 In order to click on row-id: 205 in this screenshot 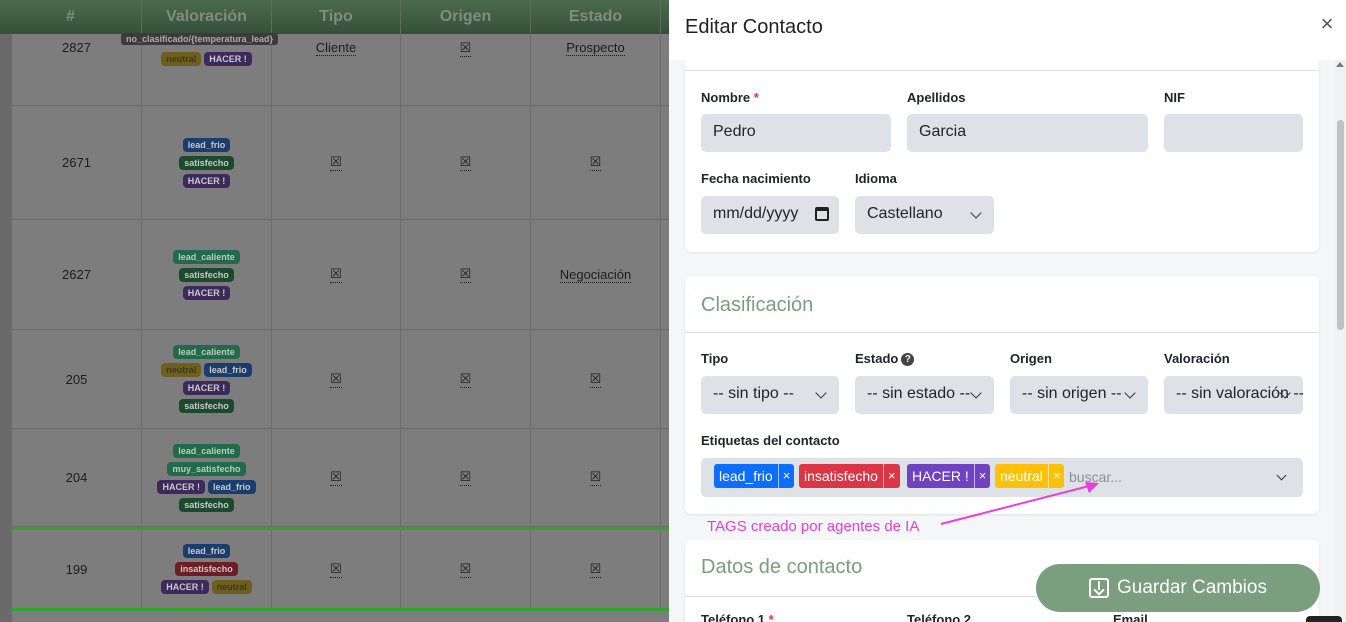, I will do `click(77, 379)`.